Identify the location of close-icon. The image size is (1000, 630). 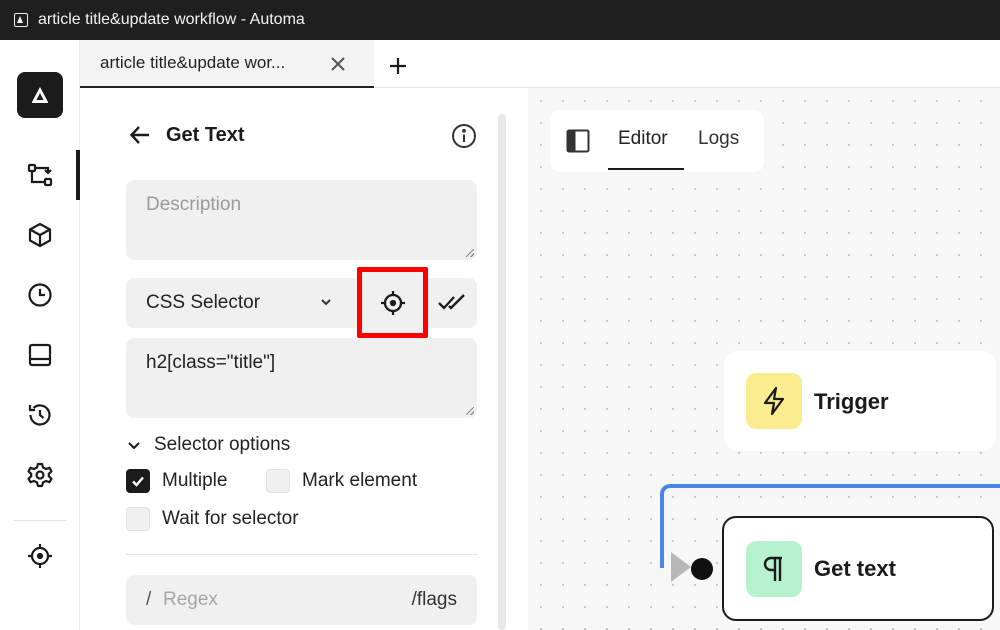
(338, 64).